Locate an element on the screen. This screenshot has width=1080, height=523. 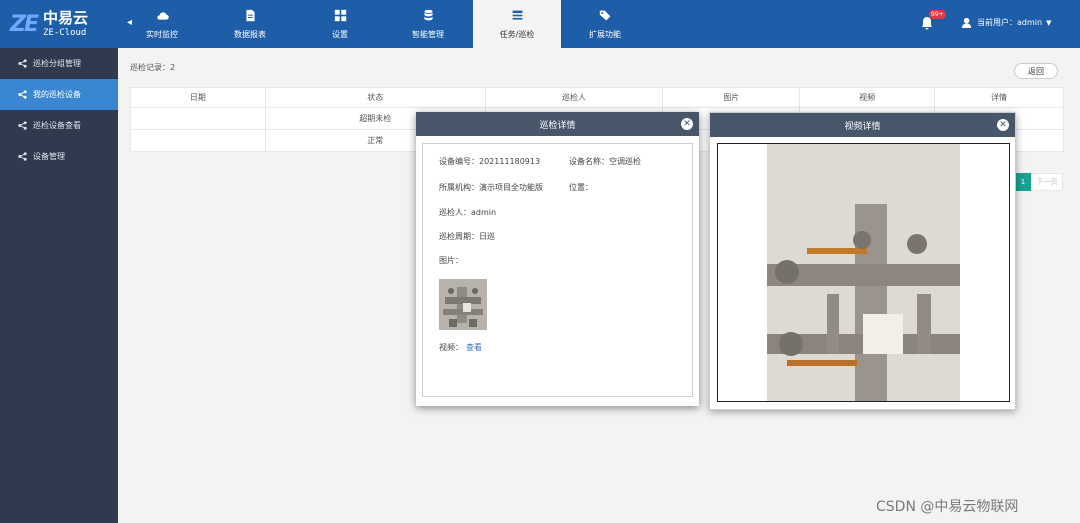
device-name: 设备名称：空调巡检 is located at coordinates (605, 161).